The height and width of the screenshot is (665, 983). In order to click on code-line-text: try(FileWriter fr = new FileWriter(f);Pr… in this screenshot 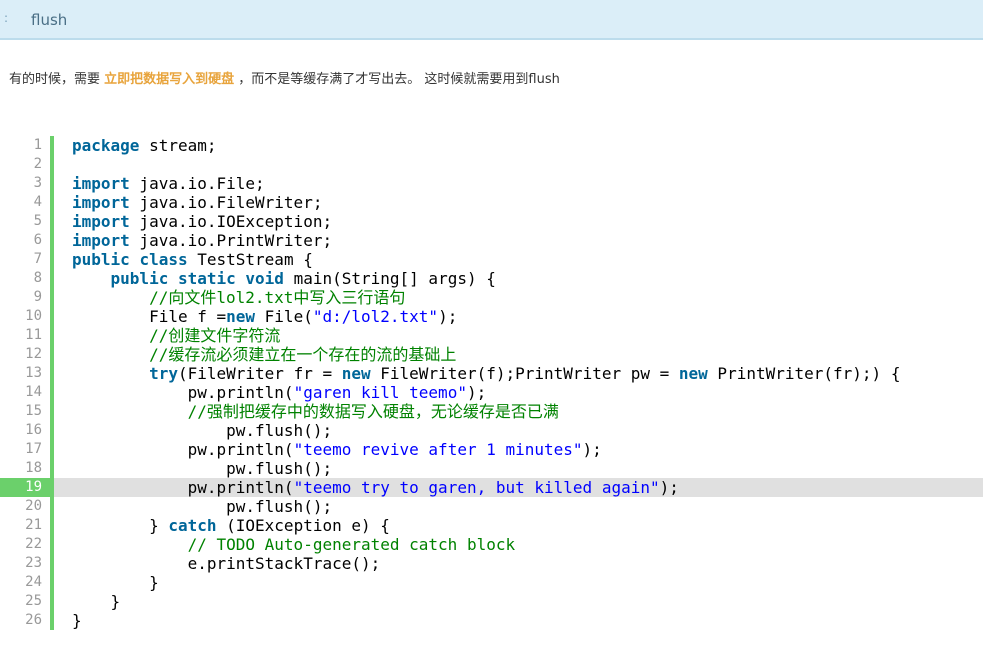, I will do `click(518, 373)`.